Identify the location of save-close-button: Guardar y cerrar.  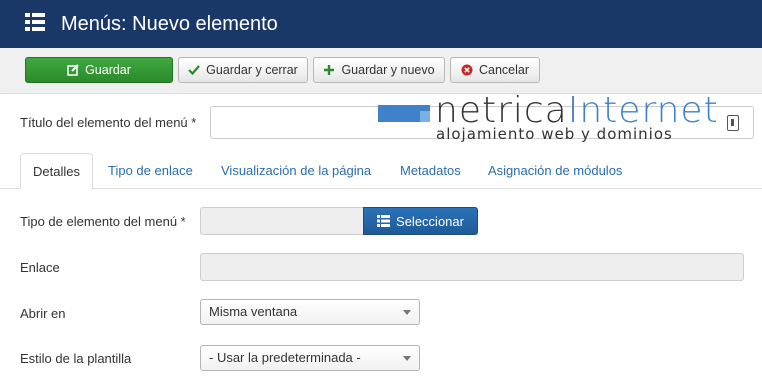
(243, 70).